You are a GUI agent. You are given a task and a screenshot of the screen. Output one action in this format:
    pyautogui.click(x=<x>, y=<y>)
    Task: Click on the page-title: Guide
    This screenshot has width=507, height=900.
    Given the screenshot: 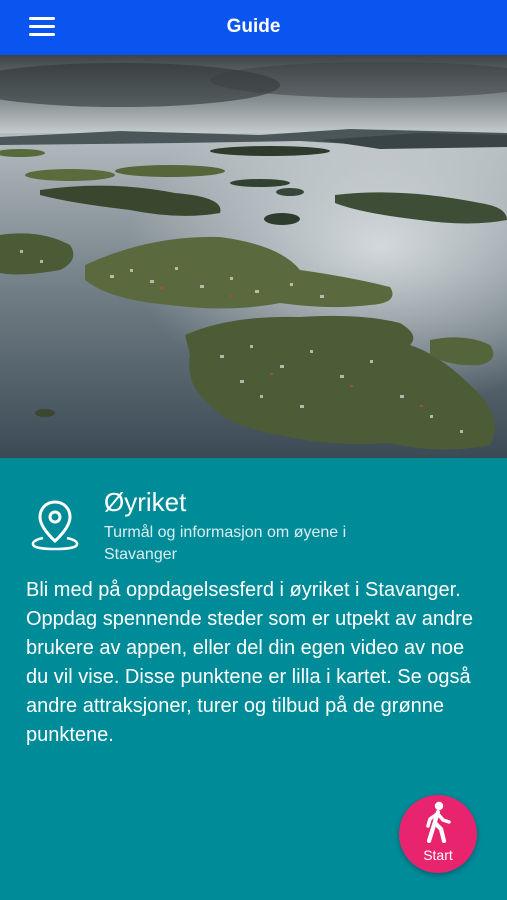 What is the action you would take?
    pyautogui.click(x=253, y=26)
    